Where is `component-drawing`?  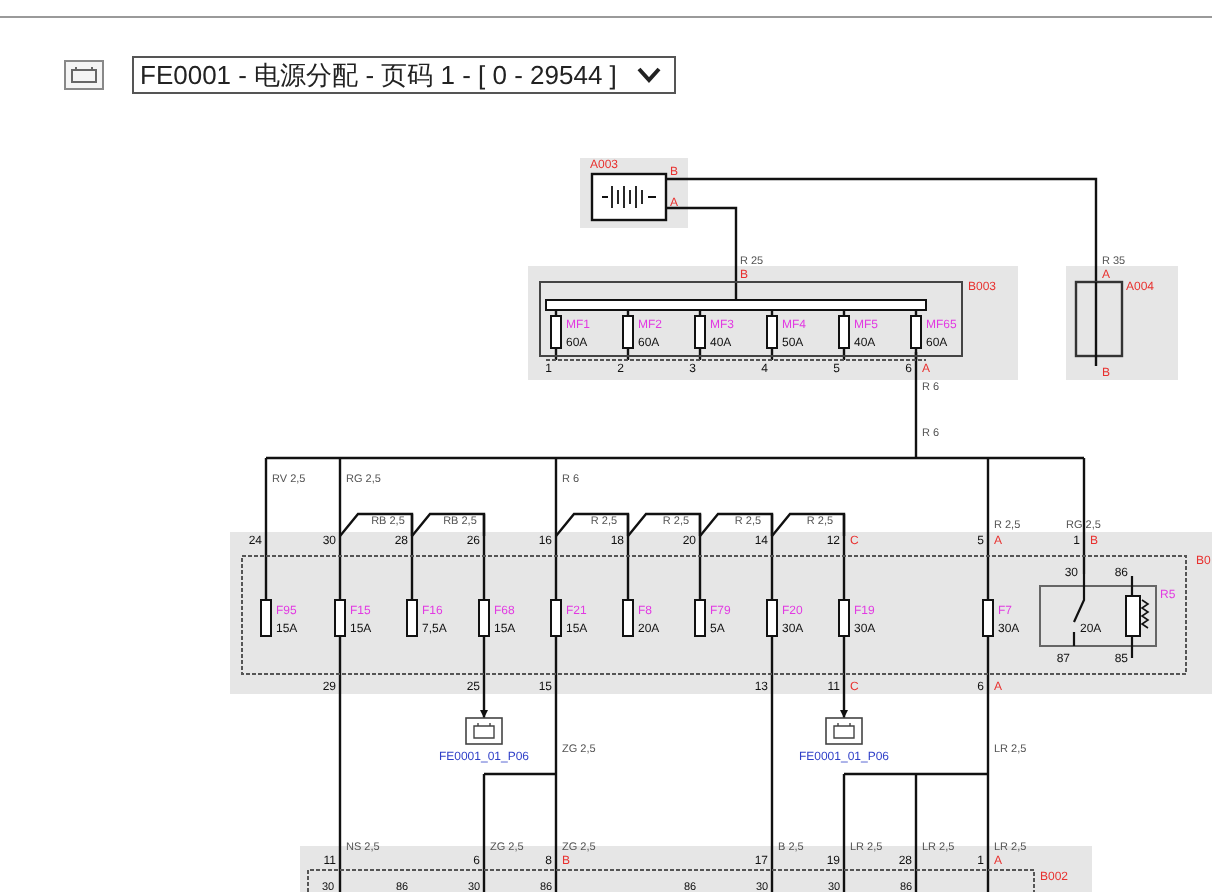
component-drawing is located at coordinates (1099, 323).